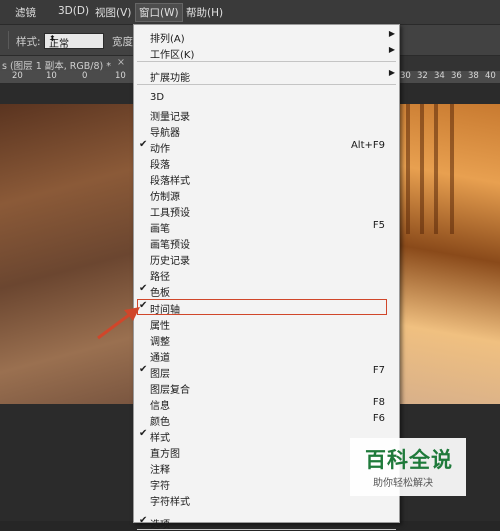 This screenshot has height=531, width=500. Describe the element at coordinates (403, 483) in the screenshot. I see `watermark-tagline: 助你轻松解决` at that location.